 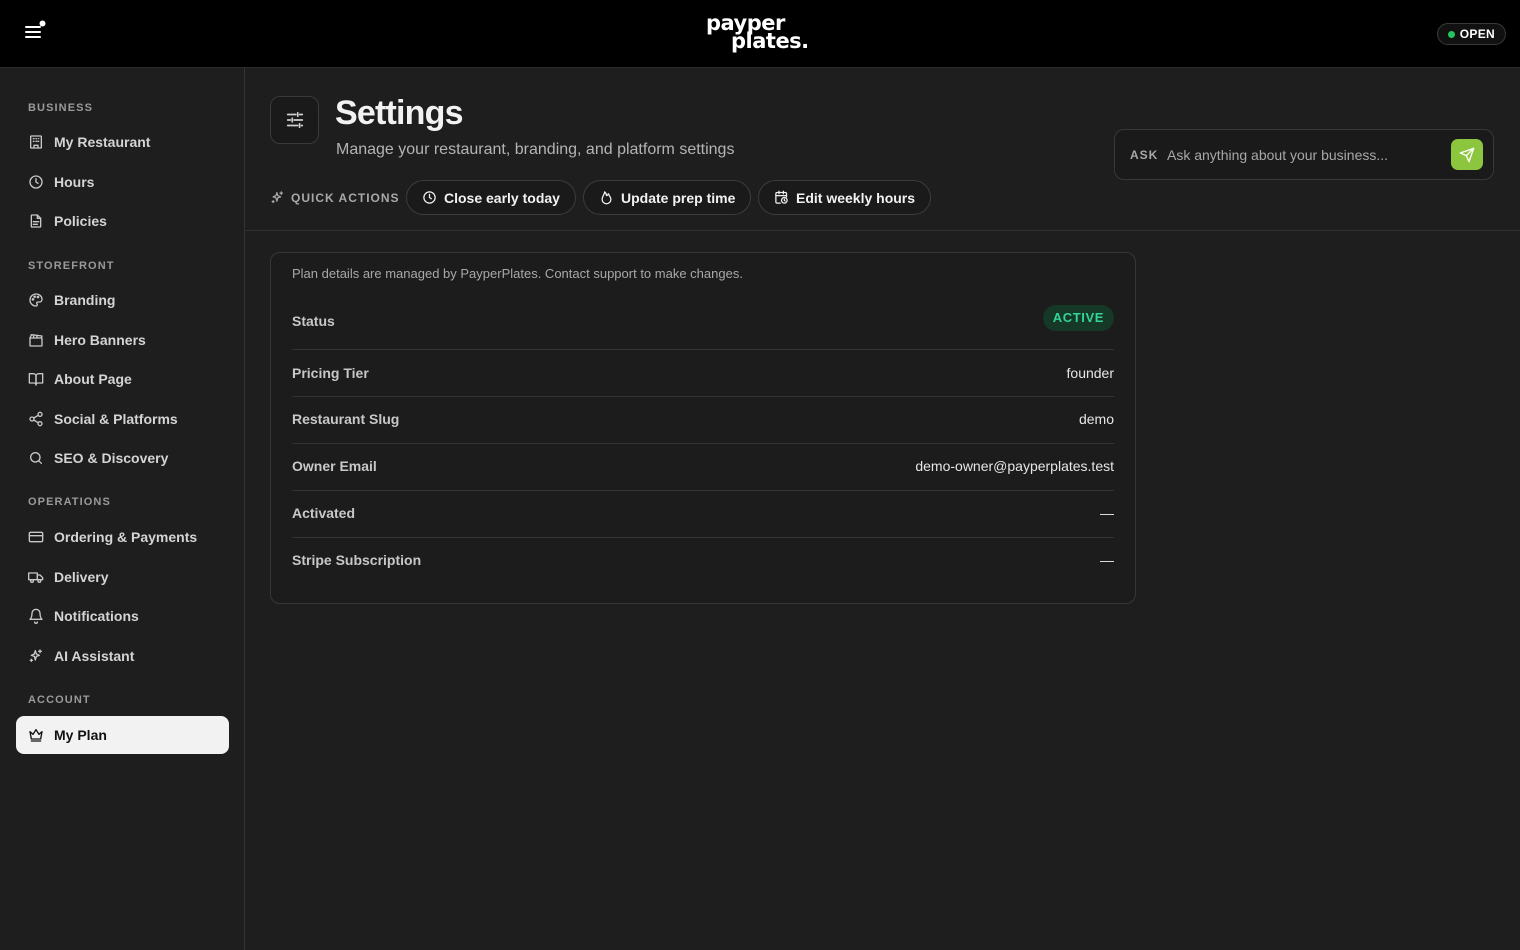 I want to click on ask-input, so click(x=1304, y=155).